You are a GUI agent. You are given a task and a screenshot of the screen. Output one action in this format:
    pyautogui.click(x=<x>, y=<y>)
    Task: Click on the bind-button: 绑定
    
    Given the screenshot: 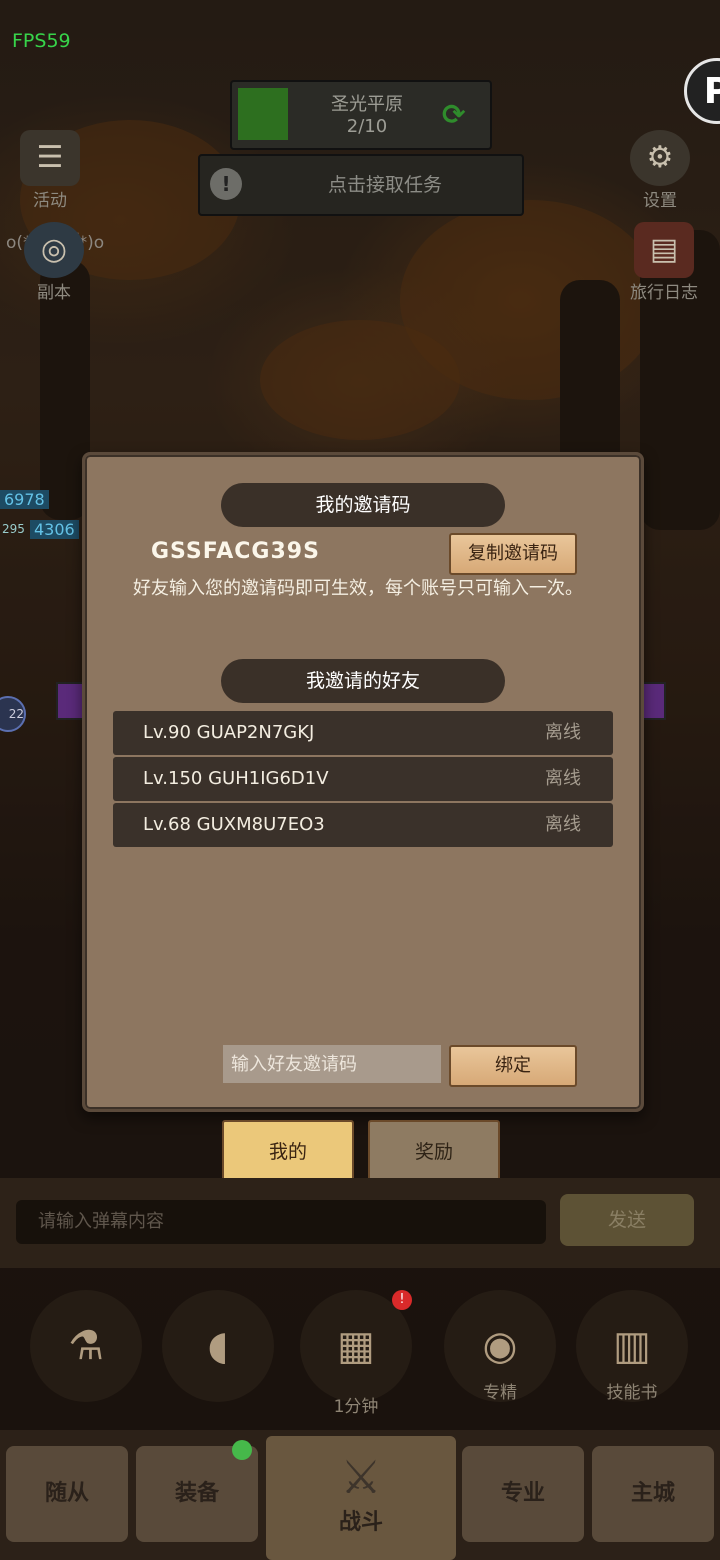 What is the action you would take?
    pyautogui.click(x=513, y=1066)
    